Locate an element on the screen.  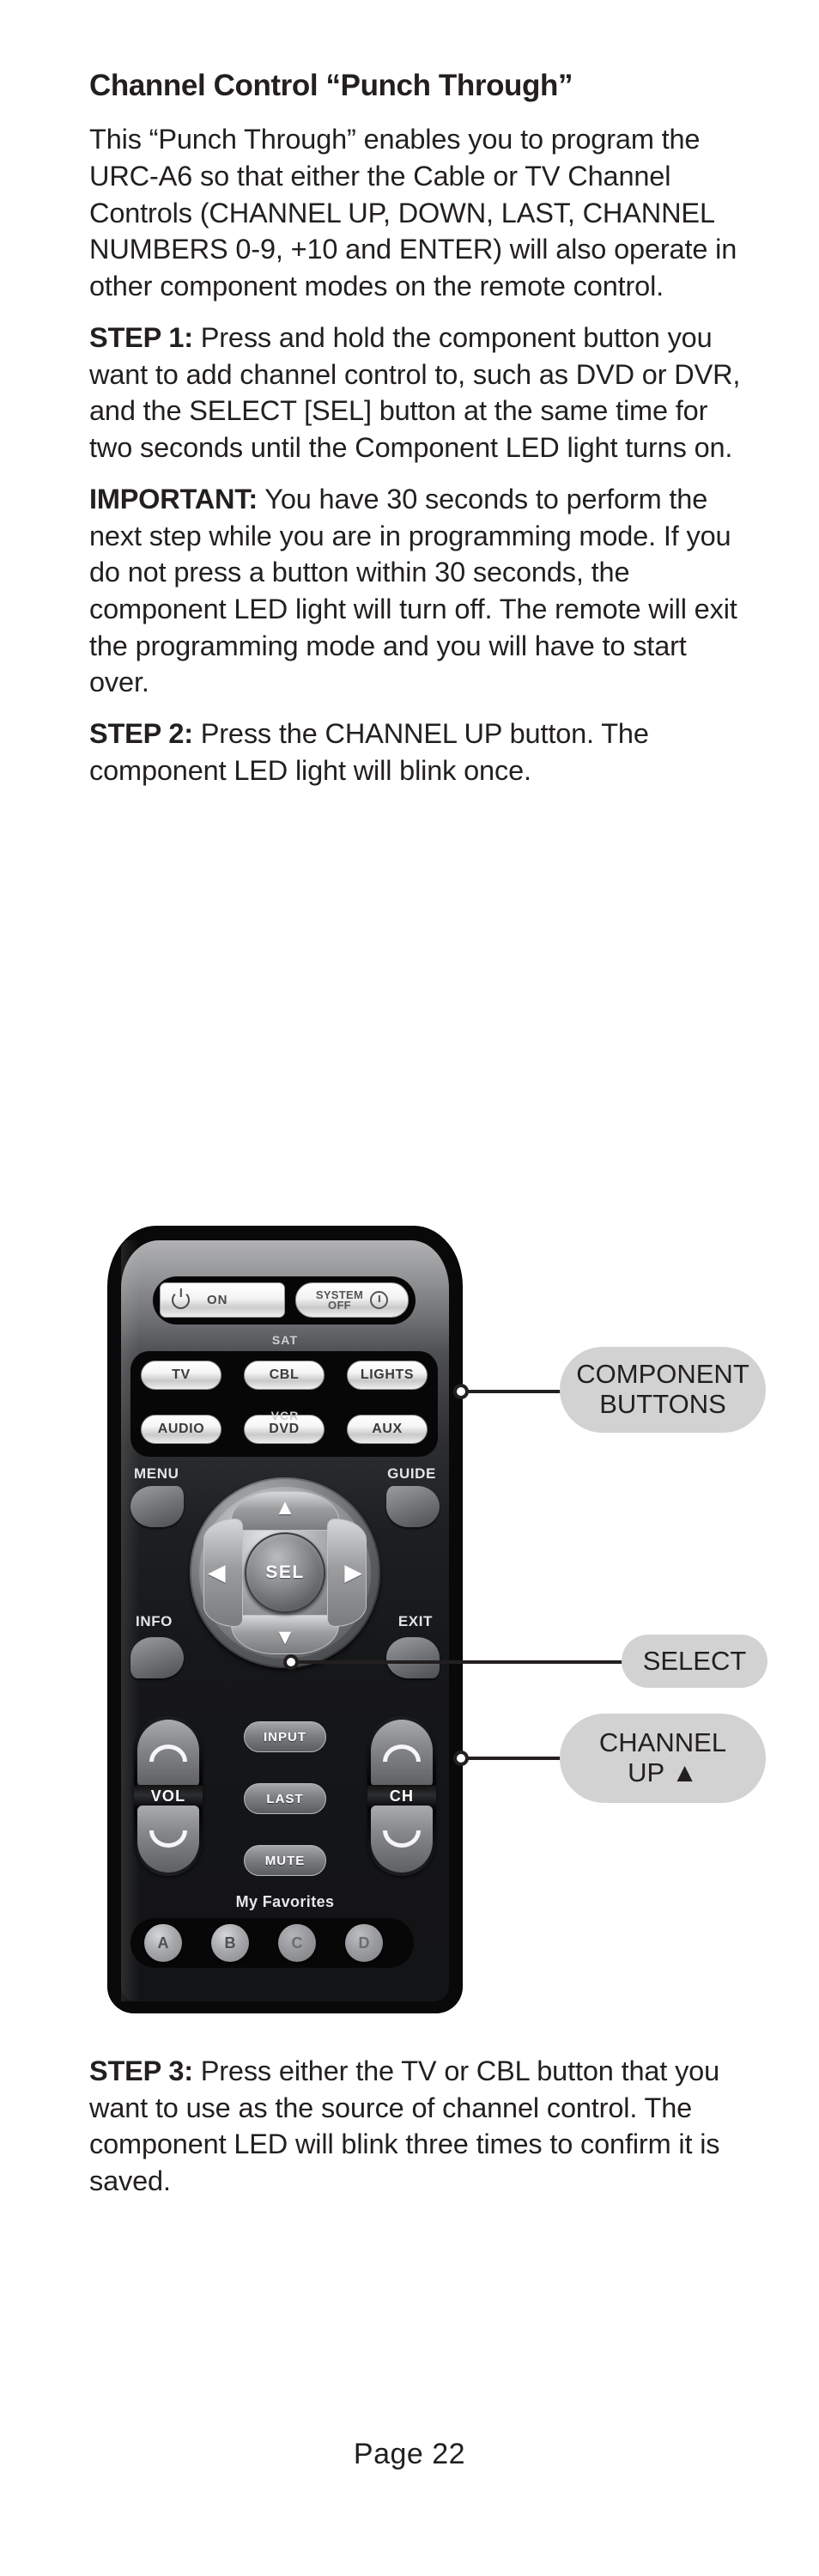
page-title: Channel Control “Punch Through” is located at coordinates (331, 85).